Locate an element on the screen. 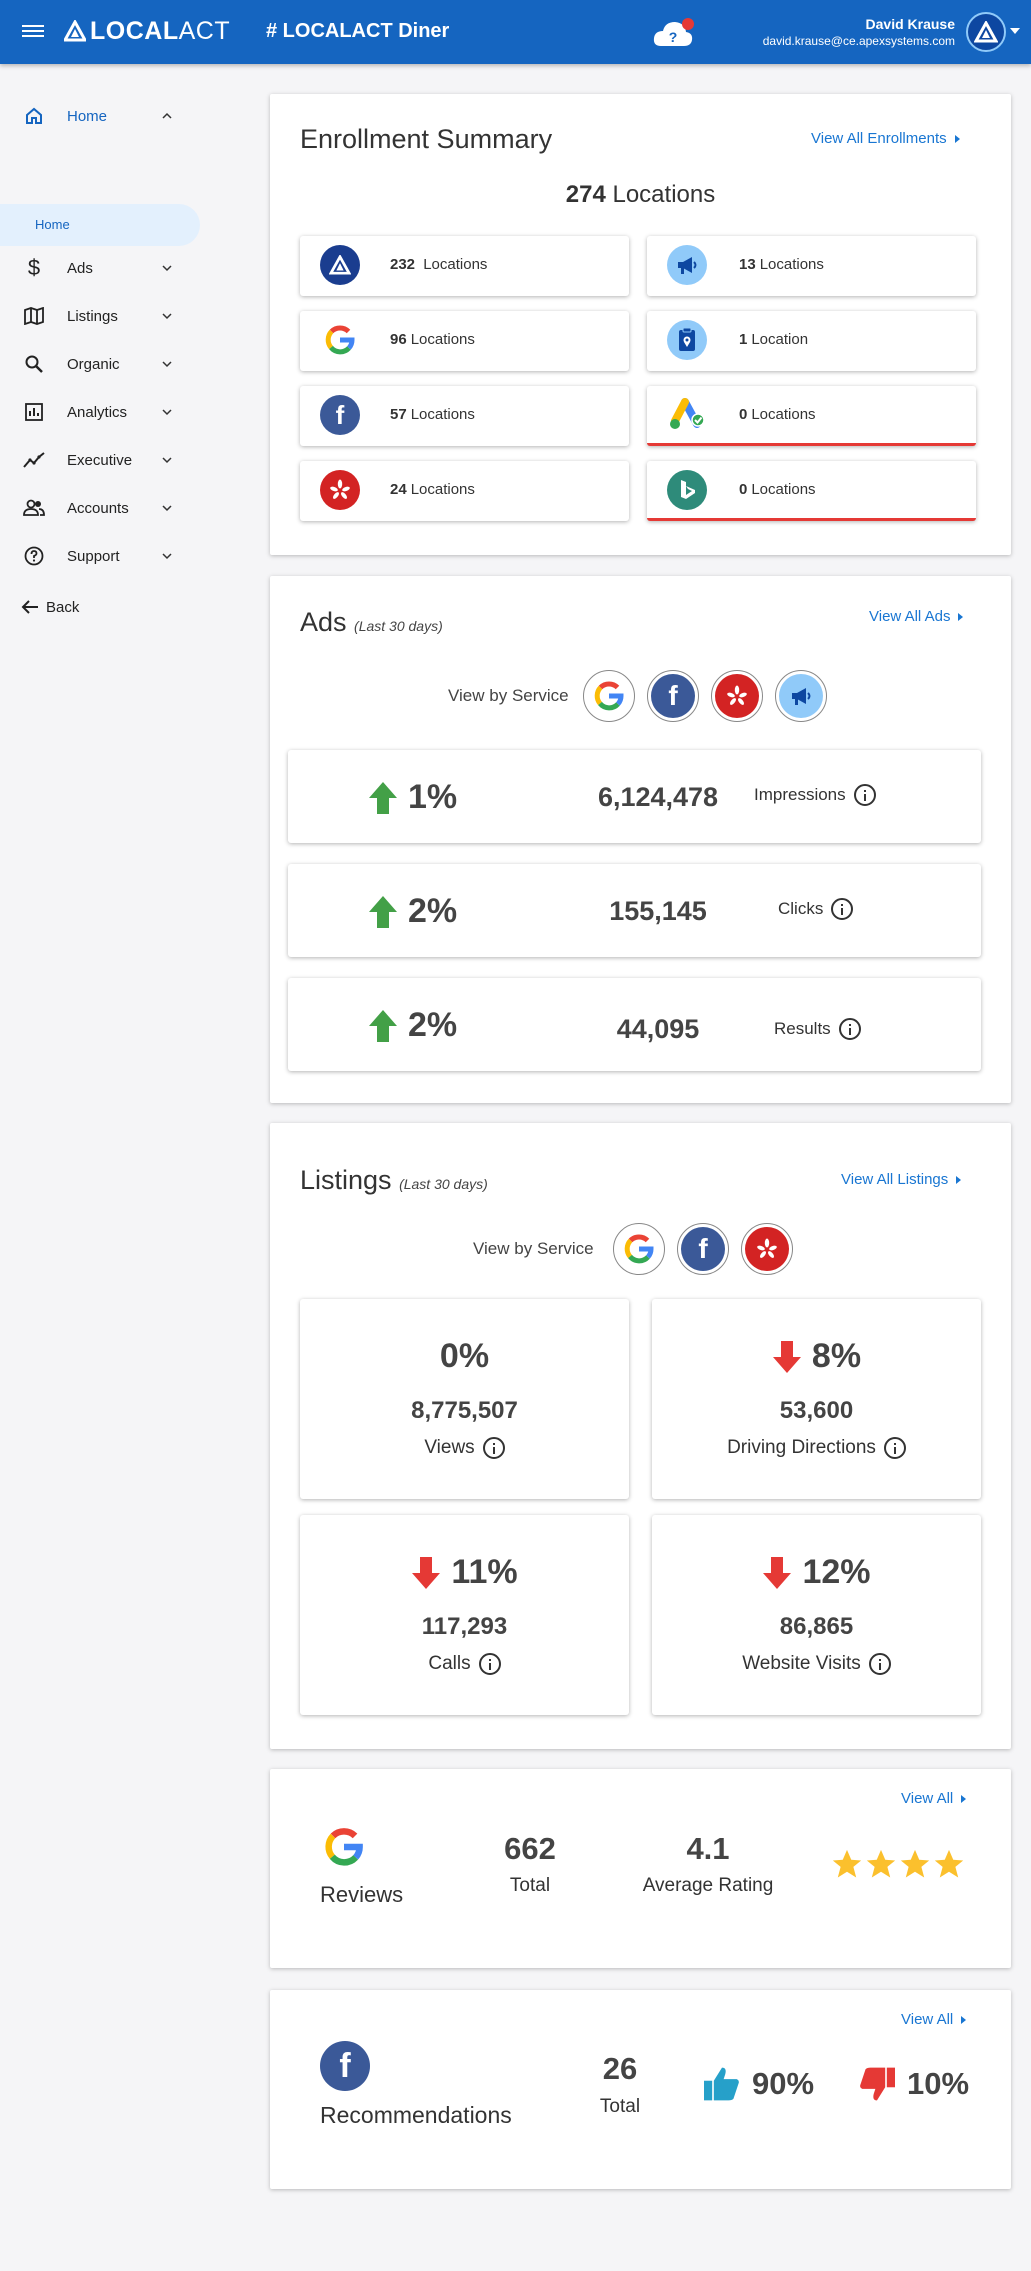 The height and width of the screenshot is (2271, 1031). ads-metric-value: 6,124,478 is located at coordinates (658, 797).